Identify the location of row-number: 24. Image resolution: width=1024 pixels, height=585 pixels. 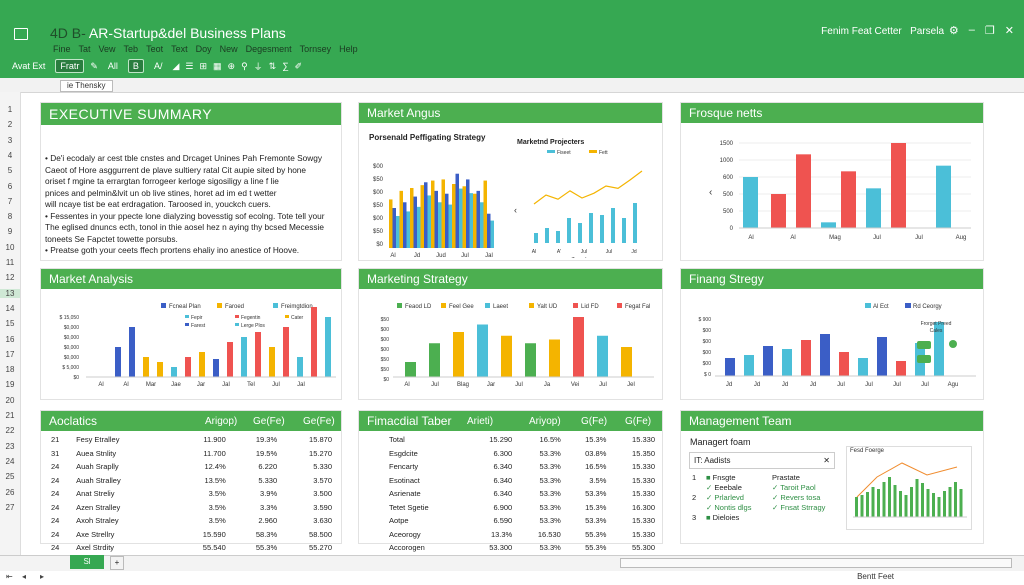
(10, 461).